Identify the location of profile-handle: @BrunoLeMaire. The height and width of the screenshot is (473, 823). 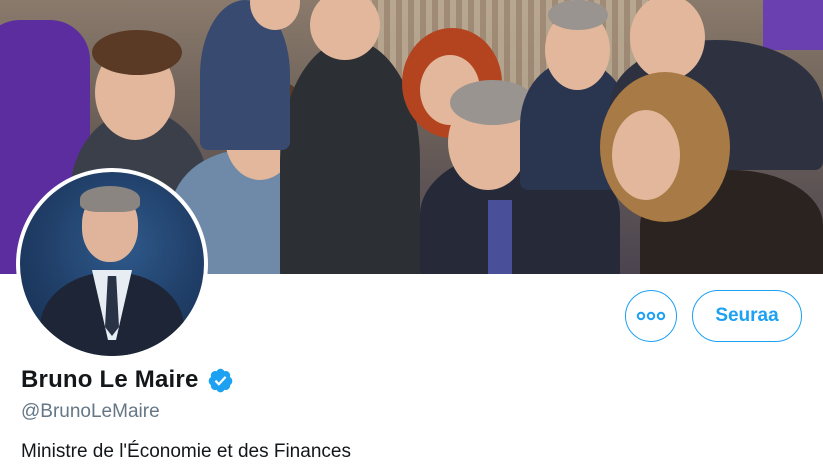
(90, 411).